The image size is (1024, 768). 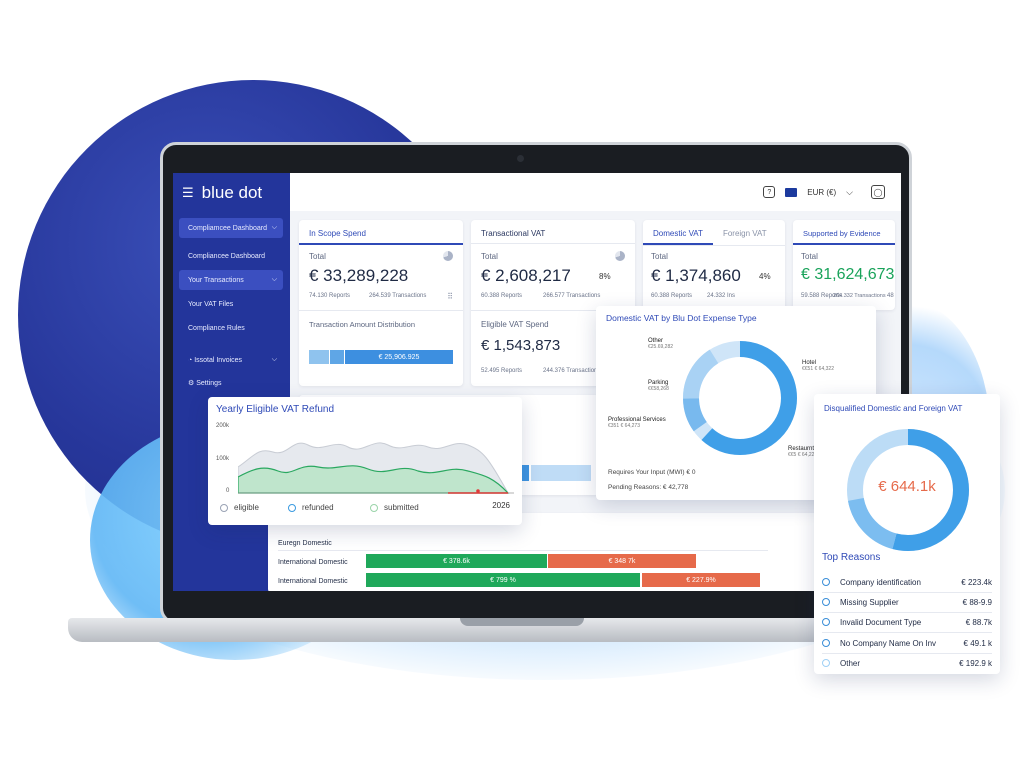 What do you see at coordinates (522, 622) in the screenshot?
I see `laptop-notch` at bounding box center [522, 622].